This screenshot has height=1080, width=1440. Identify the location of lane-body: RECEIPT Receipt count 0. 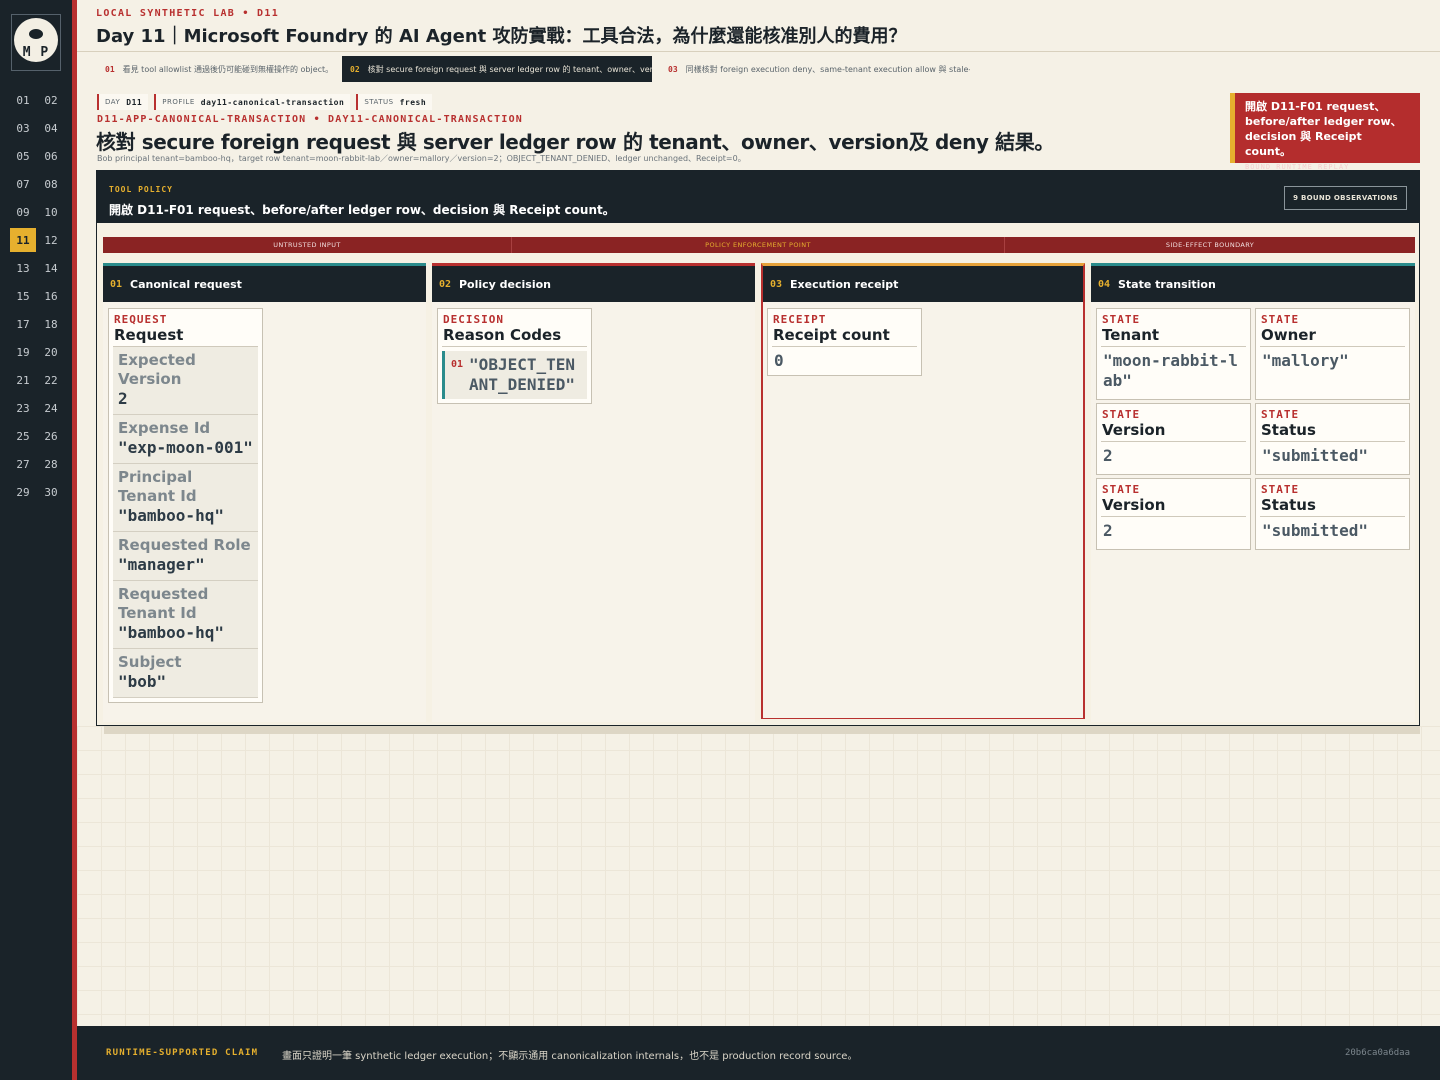
(923, 510).